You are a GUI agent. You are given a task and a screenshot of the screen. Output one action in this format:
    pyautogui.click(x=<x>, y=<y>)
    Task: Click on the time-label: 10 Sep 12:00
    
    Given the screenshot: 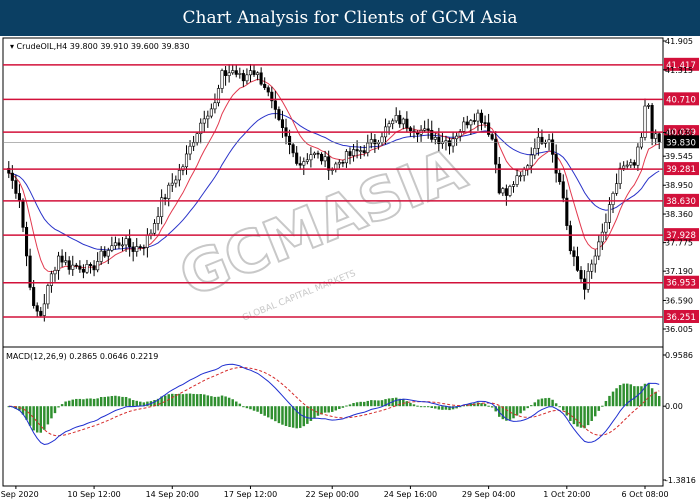 What is the action you would take?
    pyautogui.click(x=93, y=494)
    